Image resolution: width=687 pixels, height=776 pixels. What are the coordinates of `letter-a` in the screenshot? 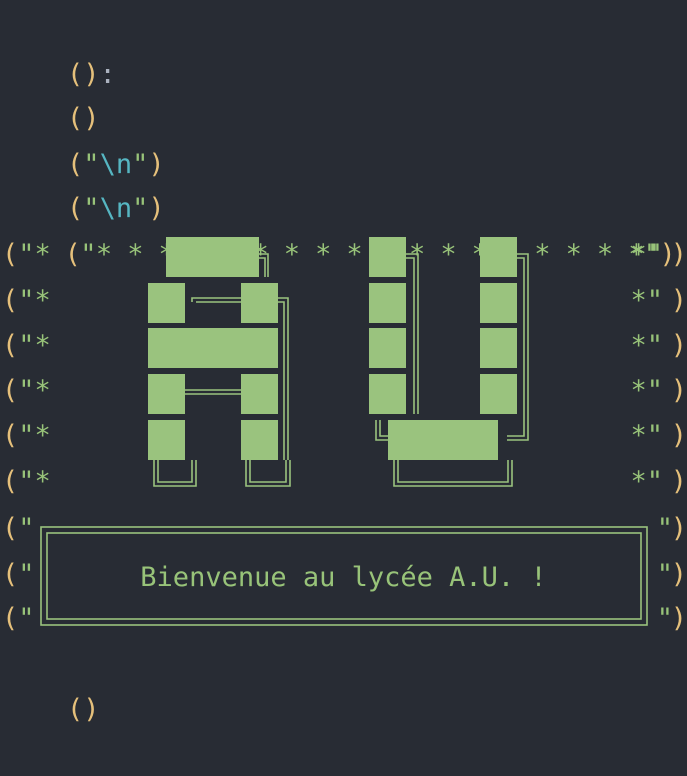 It's located at (213, 348).